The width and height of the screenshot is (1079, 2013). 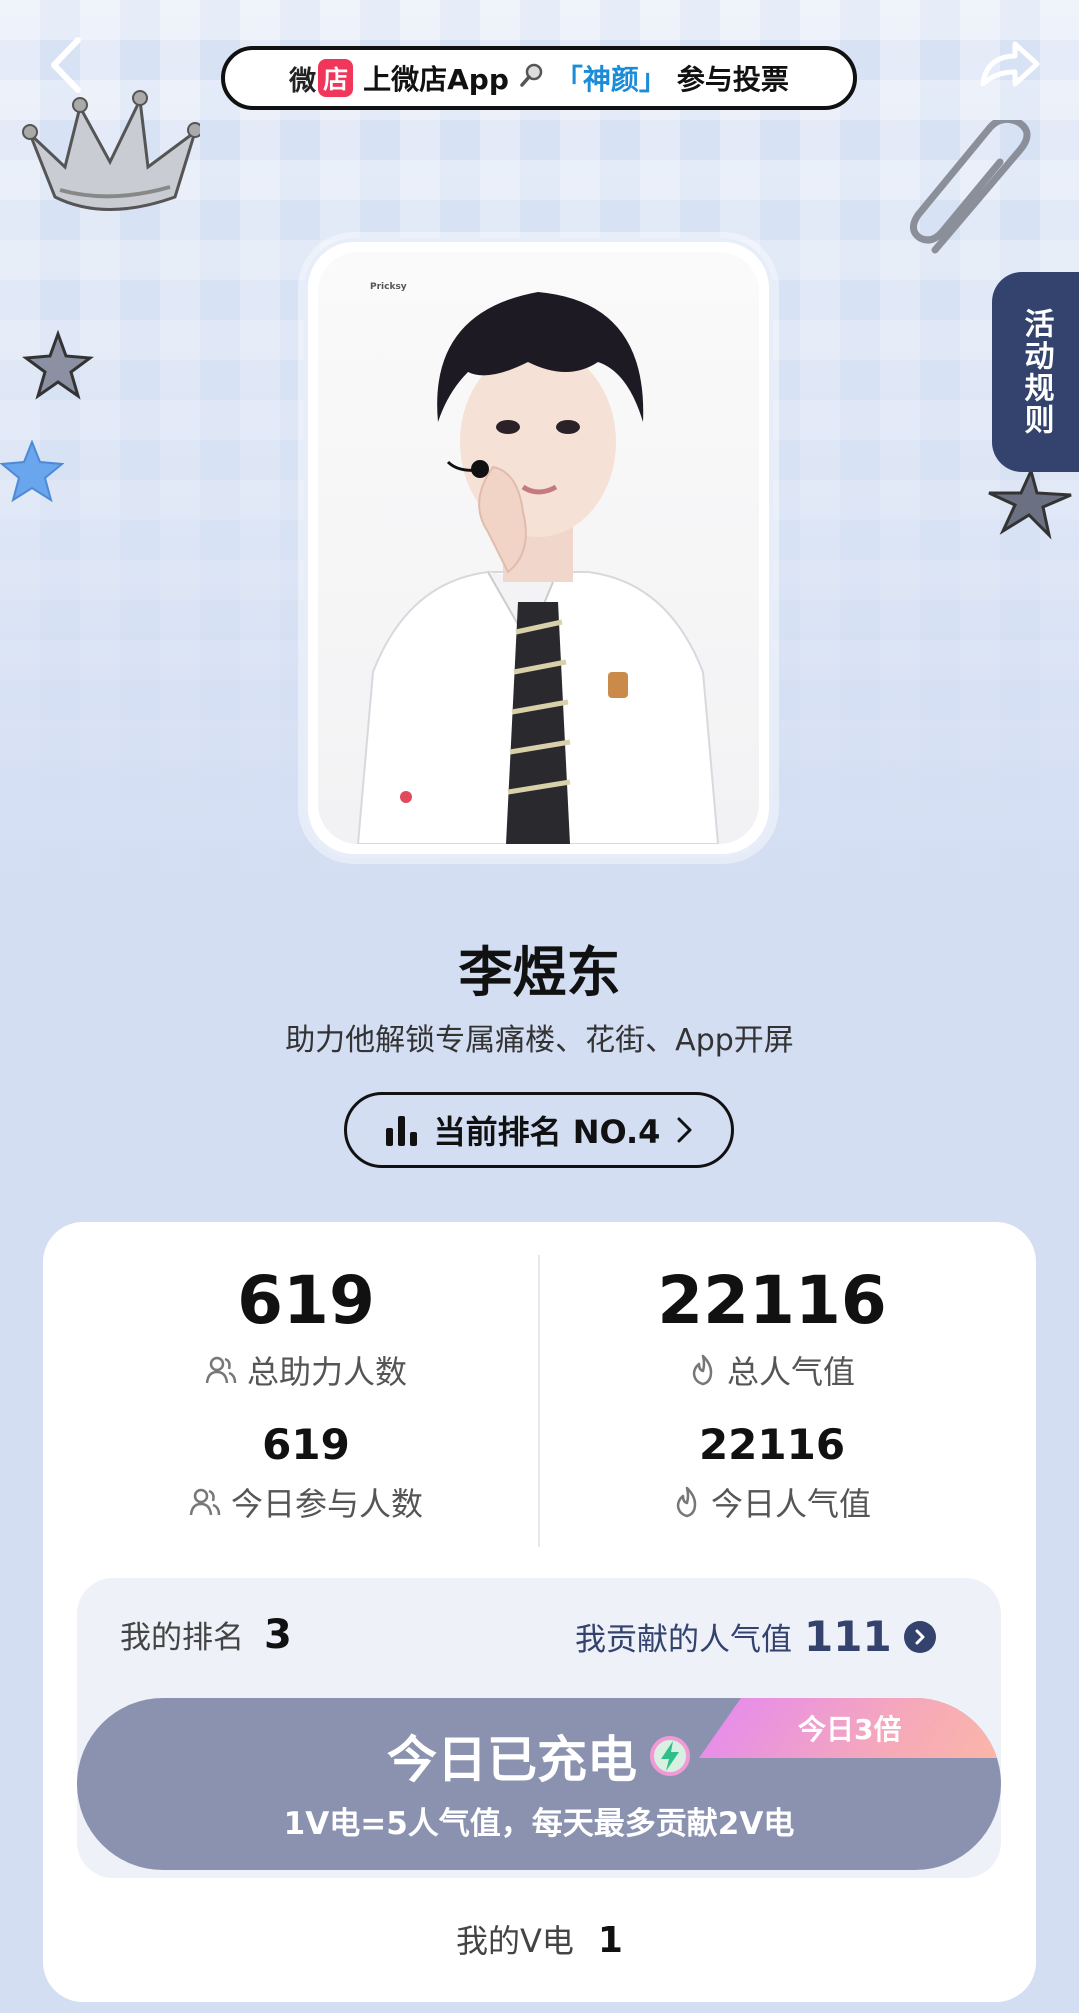 What do you see at coordinates (684, 1130) in the screenshot?
I see `chevron-right-icon` at bounding box center [684, 1130].